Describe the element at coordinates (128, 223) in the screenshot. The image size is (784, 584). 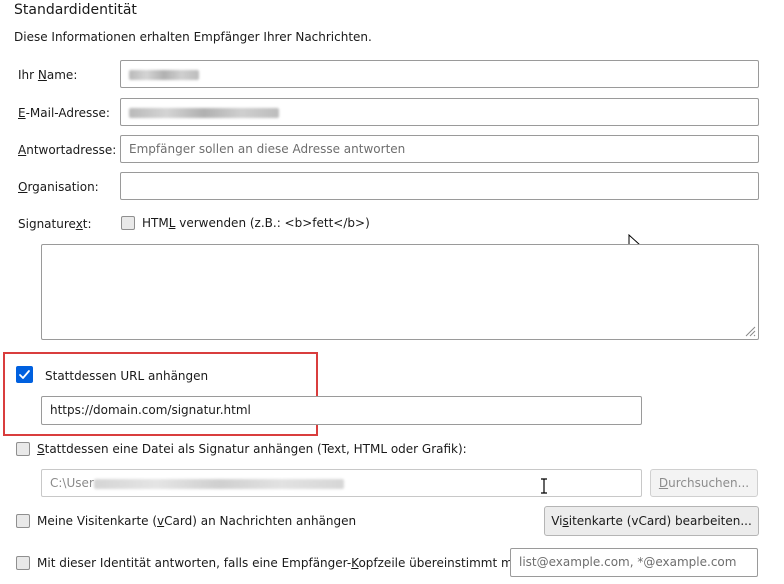
I see `html-checkbox` at that location.